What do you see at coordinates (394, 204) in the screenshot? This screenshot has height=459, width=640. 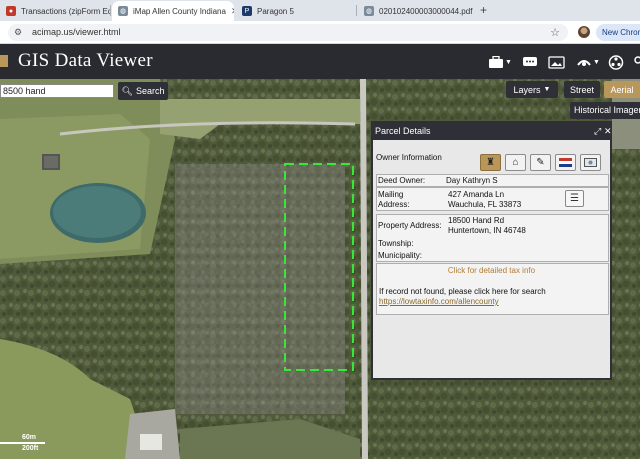 I see `mailing-label-2: Address:` at bounding box center [394, 204].